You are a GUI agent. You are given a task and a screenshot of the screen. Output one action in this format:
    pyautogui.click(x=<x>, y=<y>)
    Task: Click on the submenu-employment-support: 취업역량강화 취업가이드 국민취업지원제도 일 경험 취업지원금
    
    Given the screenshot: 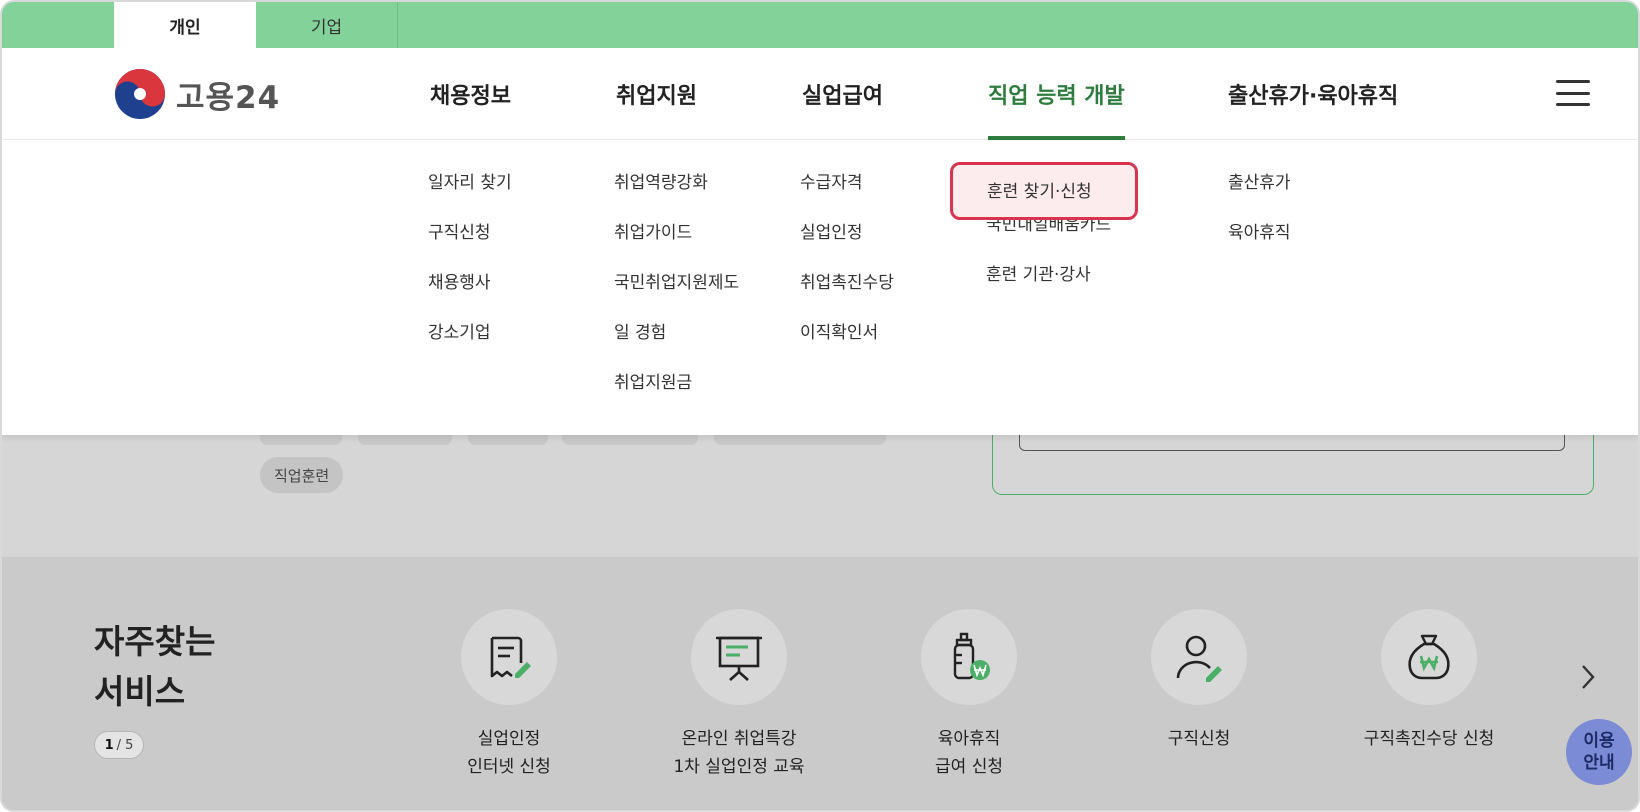 What is the action you would take?
    pyautogui.click(x=676, y=295)
    